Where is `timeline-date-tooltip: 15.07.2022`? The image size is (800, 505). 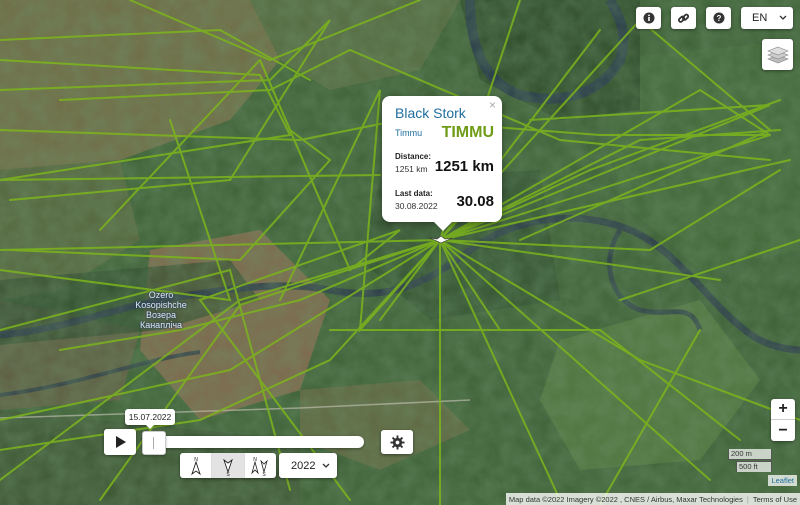 timeline-date-tooltip: 15.07.2022 is located at coordinates (150, 417).